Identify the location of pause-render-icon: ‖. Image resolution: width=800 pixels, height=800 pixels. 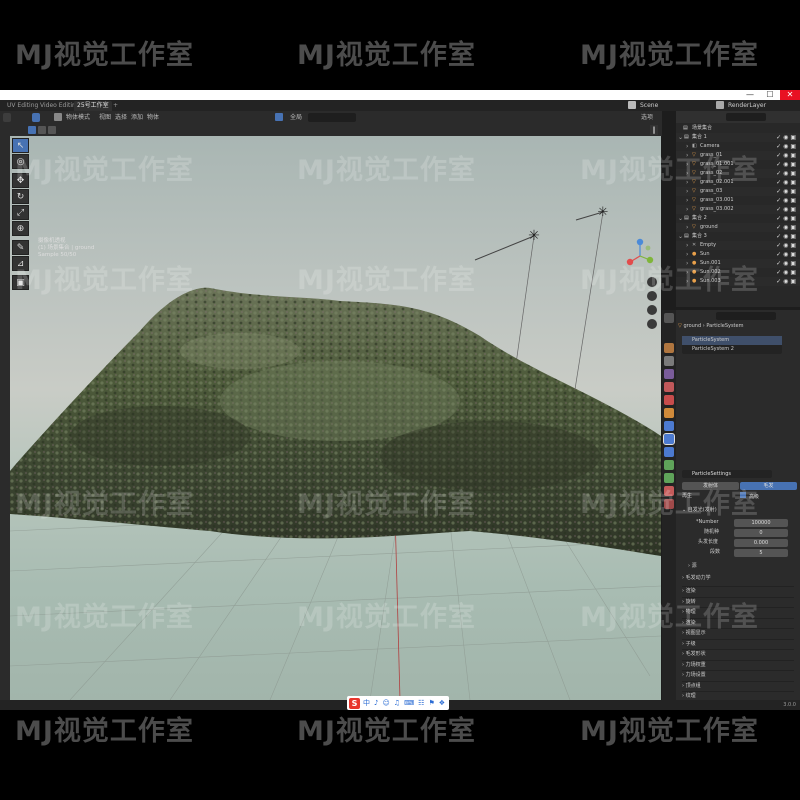
(654, 130).